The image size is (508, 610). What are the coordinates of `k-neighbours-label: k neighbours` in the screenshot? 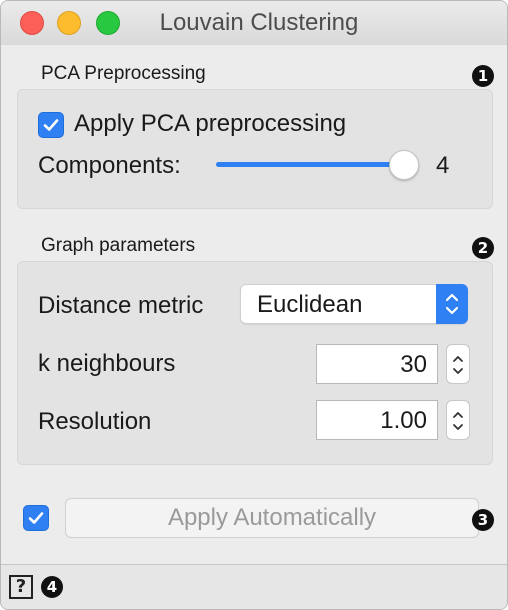 It's located at (107, 363).